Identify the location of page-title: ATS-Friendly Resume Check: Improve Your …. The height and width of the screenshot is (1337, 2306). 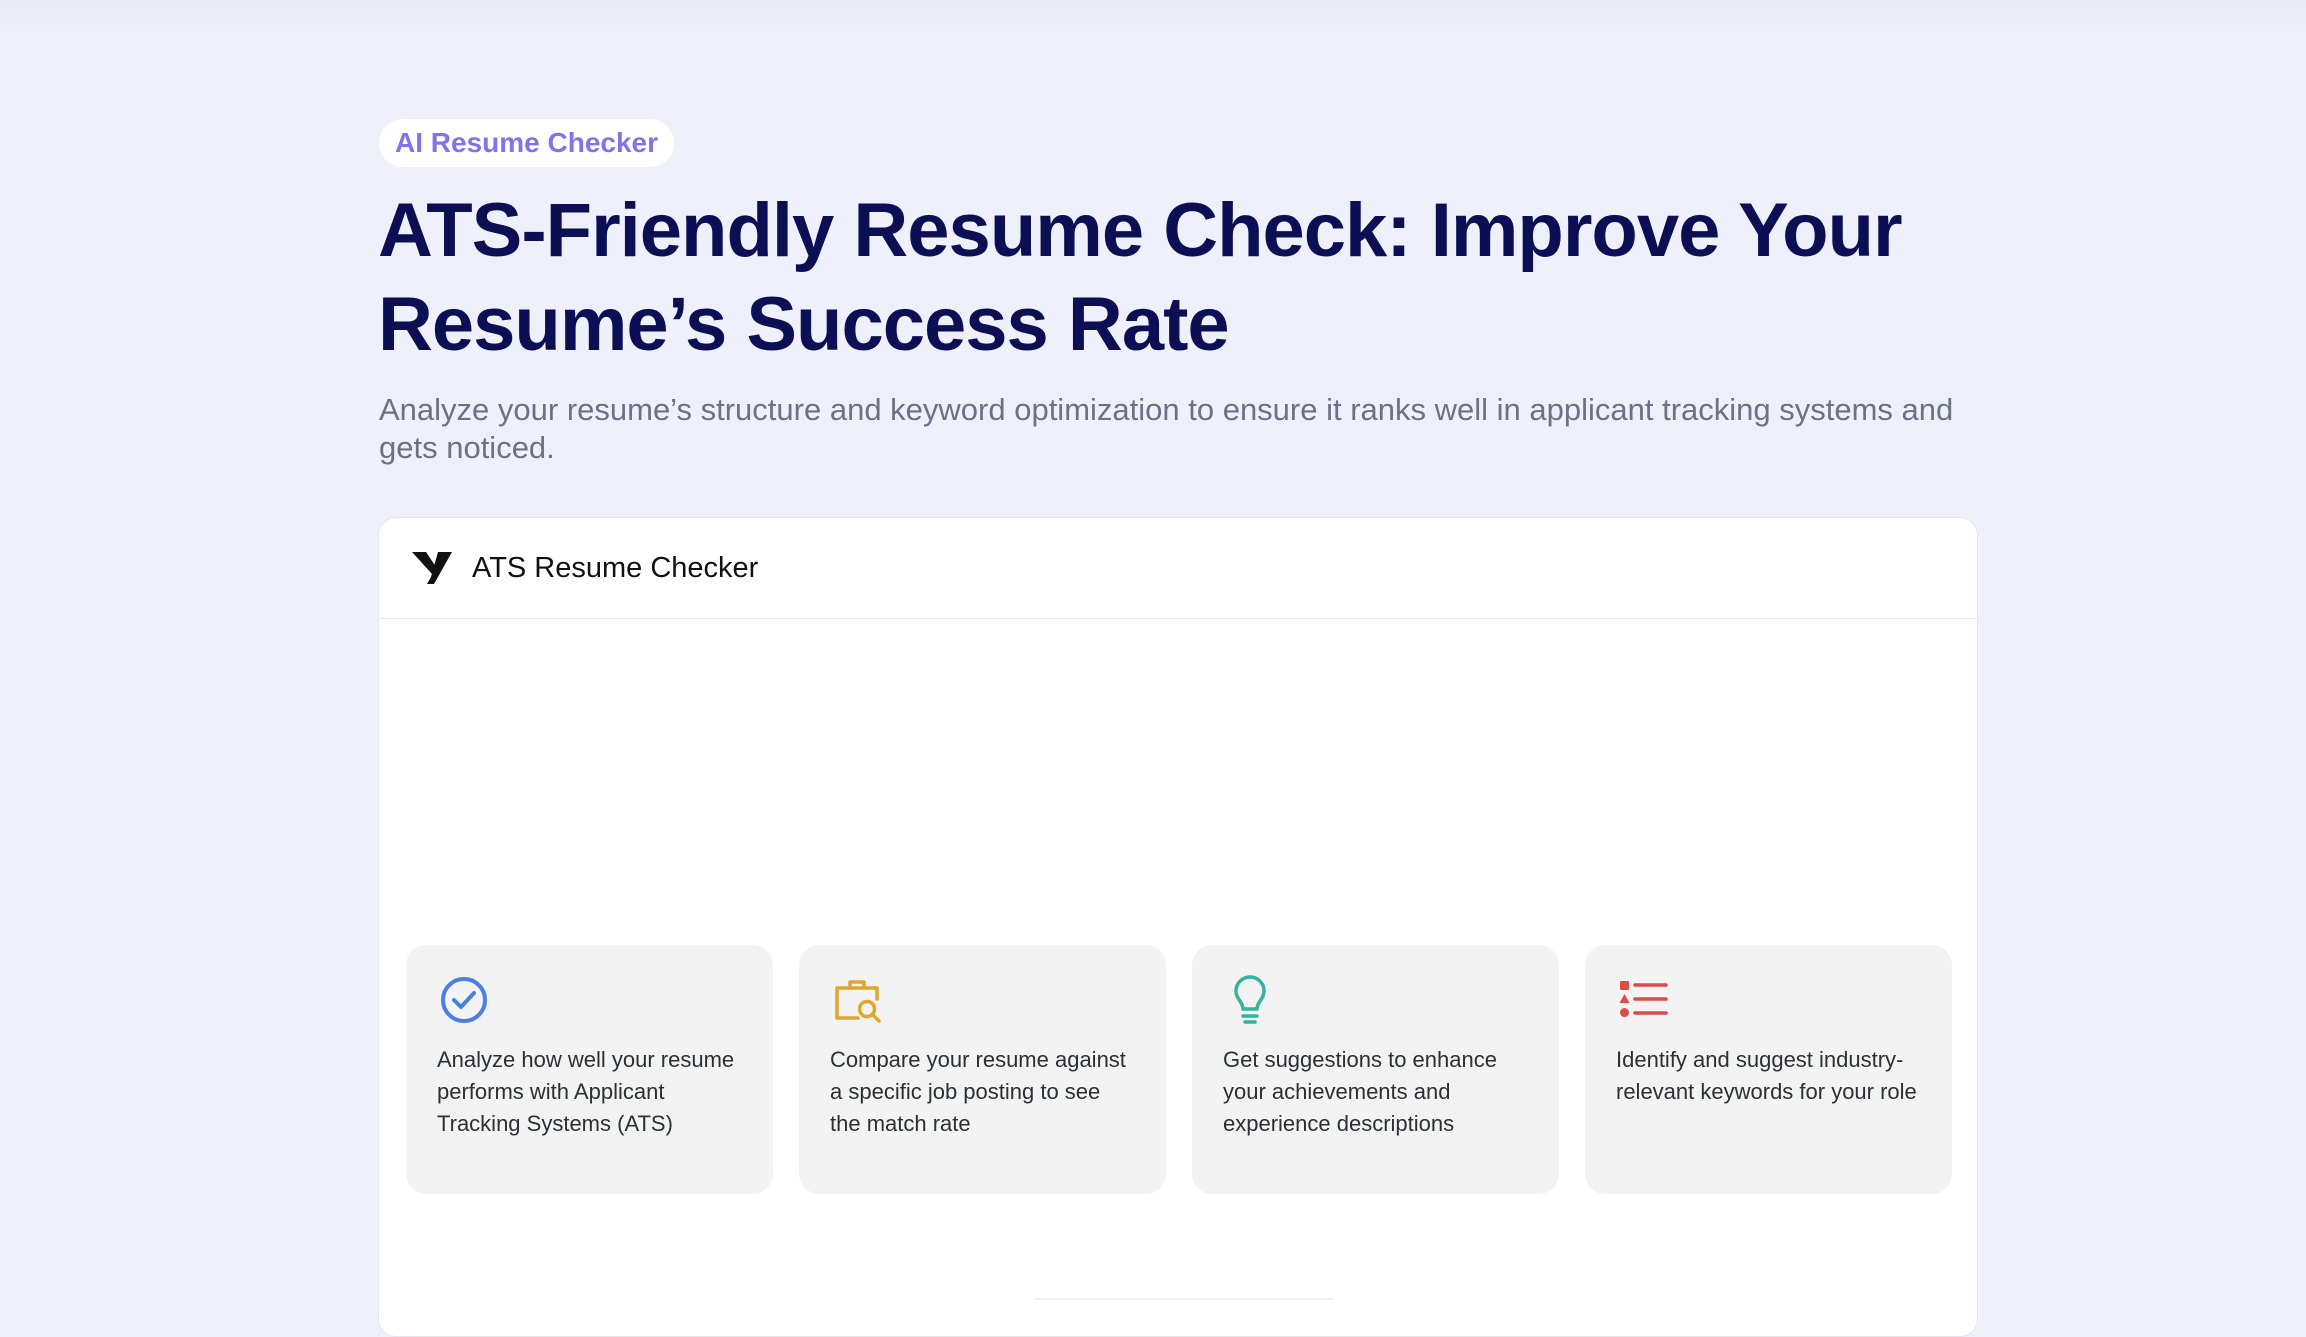
(1140, 277).